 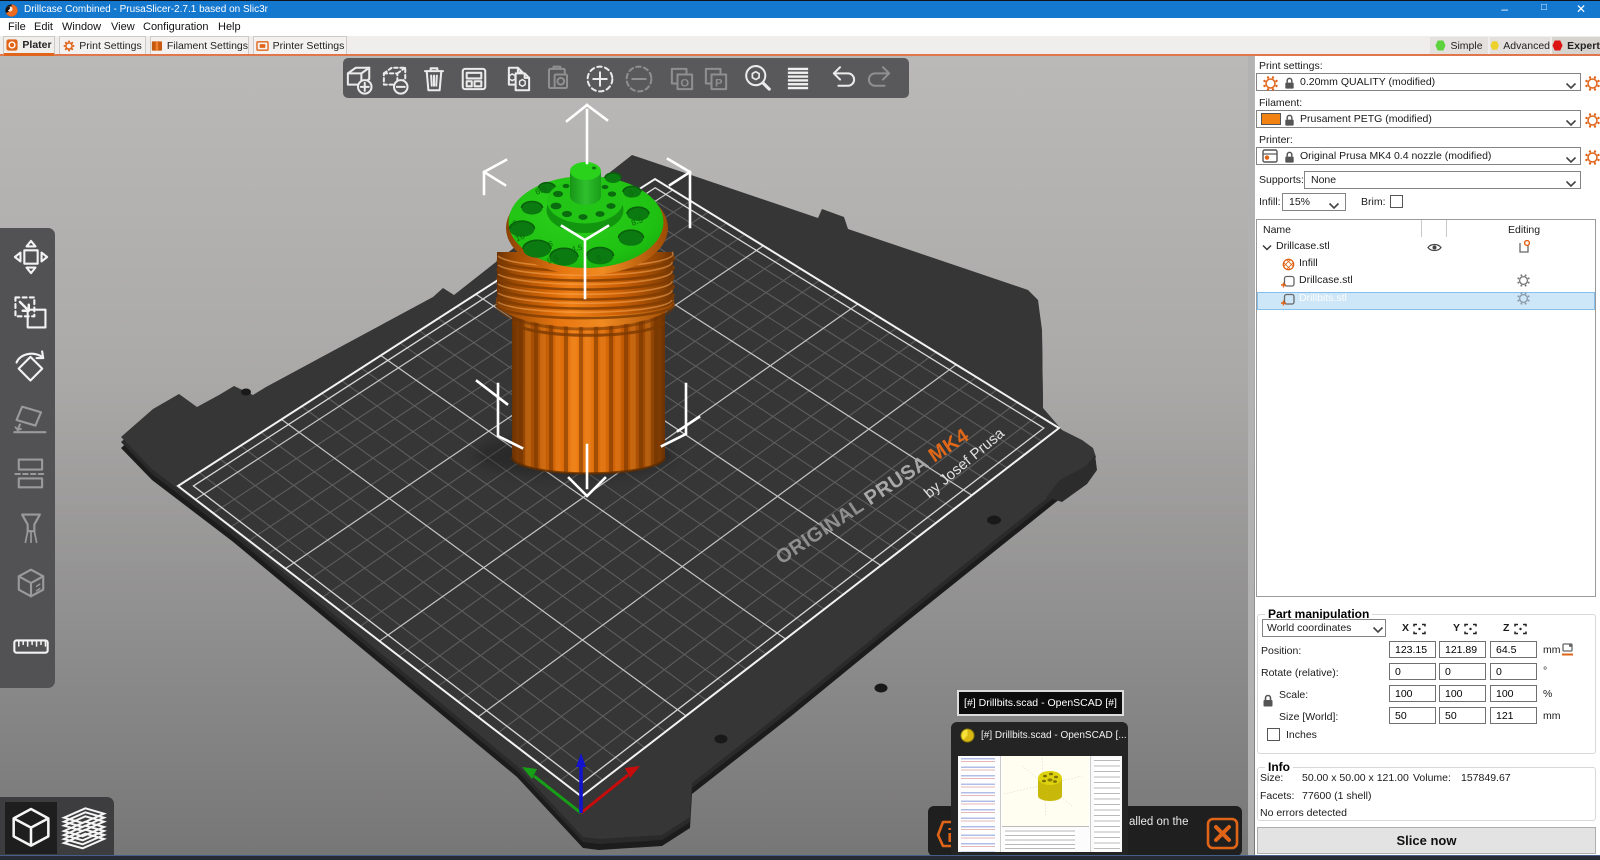 I want to click on svg-text: O, so click(x=684, y=83).